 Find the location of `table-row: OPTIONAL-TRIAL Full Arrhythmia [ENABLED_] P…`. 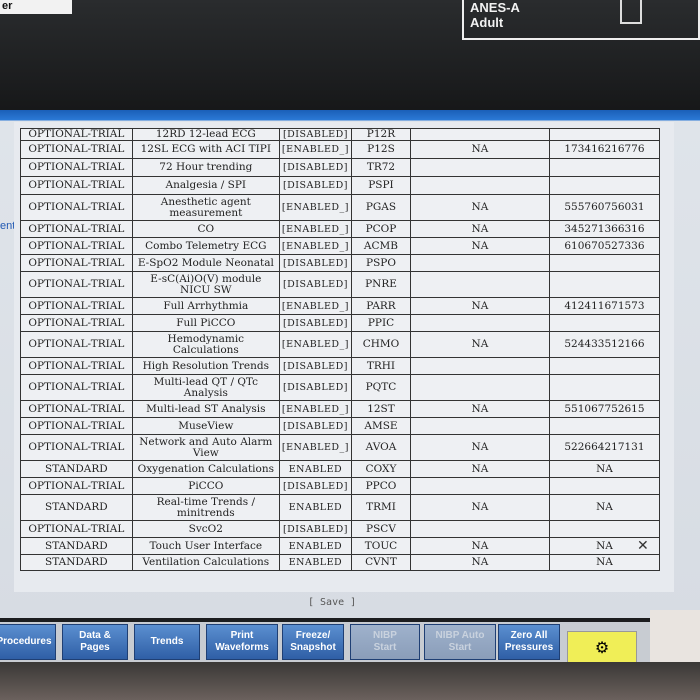

table-row: OPTIONAL-TRIAL Full Arrhythmia [ENABLED_] P… is located at coordinates (340, 306).